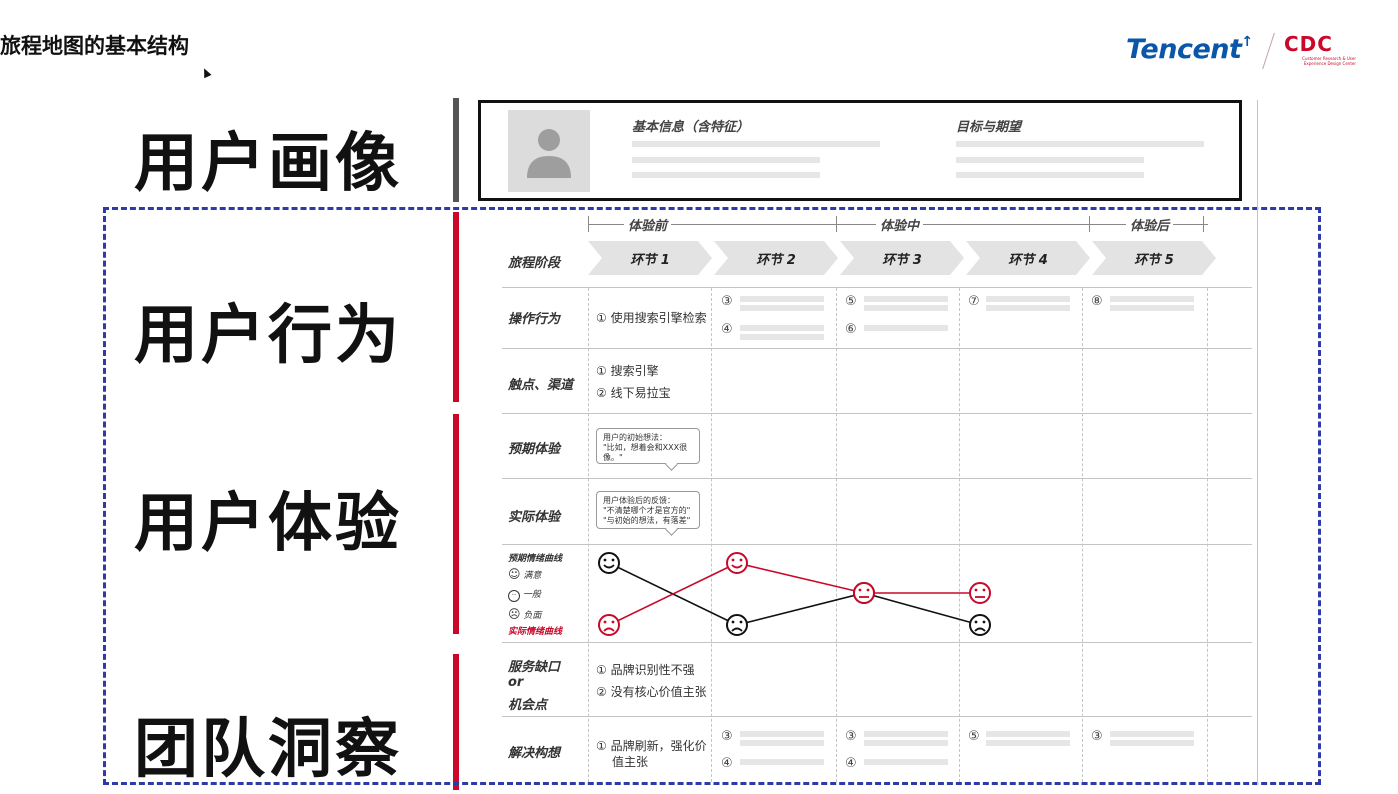  I want to click on persona-box, so click(860, 150).